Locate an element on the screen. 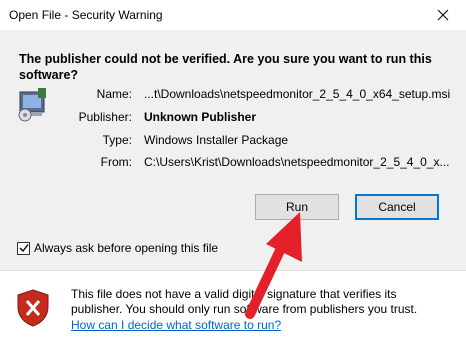 The image size is (466, 344). type-value: Windows Installer Package is located at coordinates (216, 140).